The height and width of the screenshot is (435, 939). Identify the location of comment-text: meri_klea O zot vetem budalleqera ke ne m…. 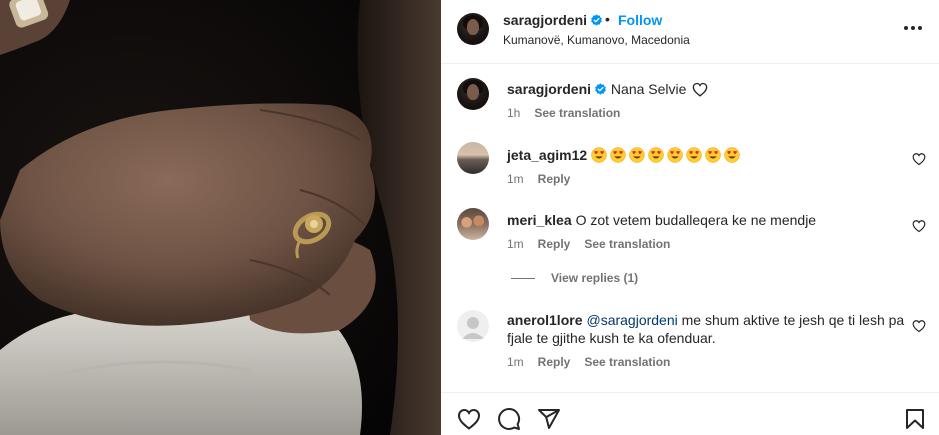
(661, 220).